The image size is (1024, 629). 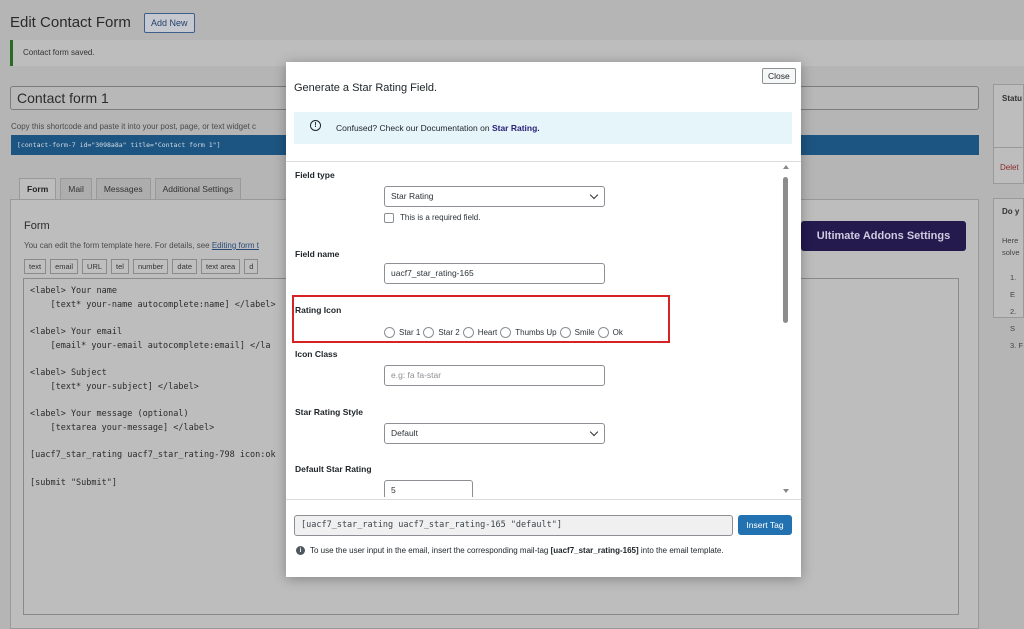 What do you see at coordinates (410, 332) in the screenshot?
I see `radio-label: Star 1` at bounding box center [410, 332].